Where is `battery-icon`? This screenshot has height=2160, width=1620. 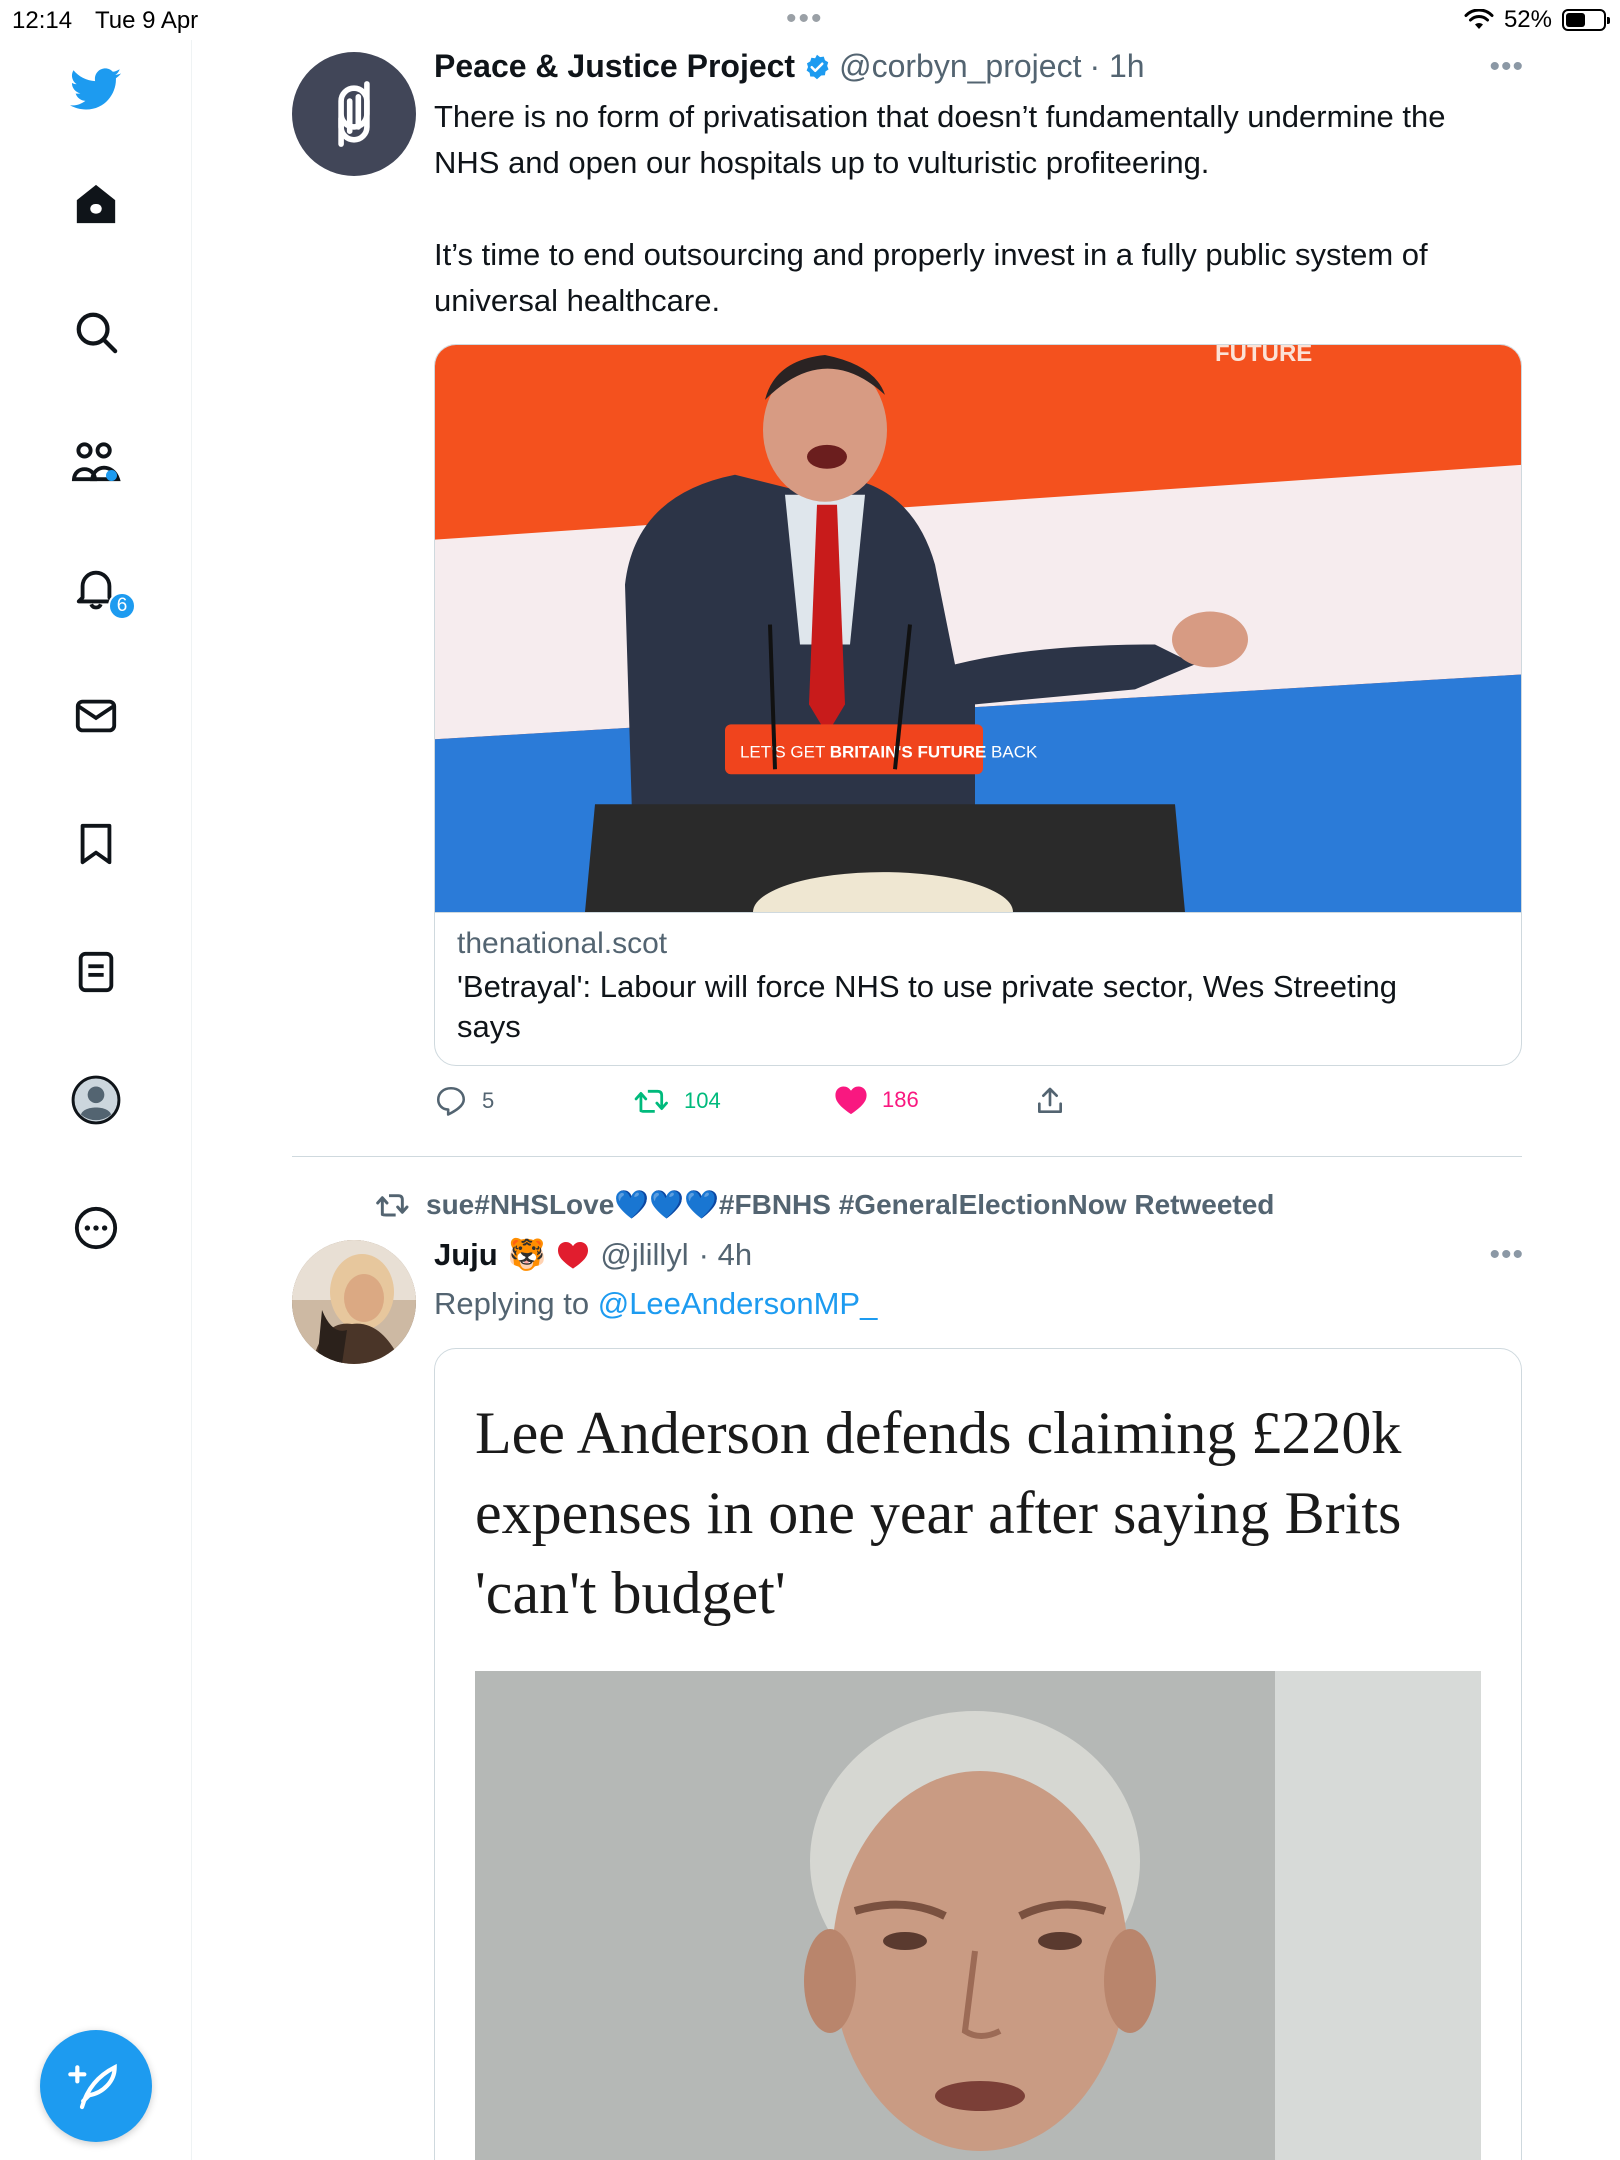 battery-icon is located at coordinates (1586, 20).